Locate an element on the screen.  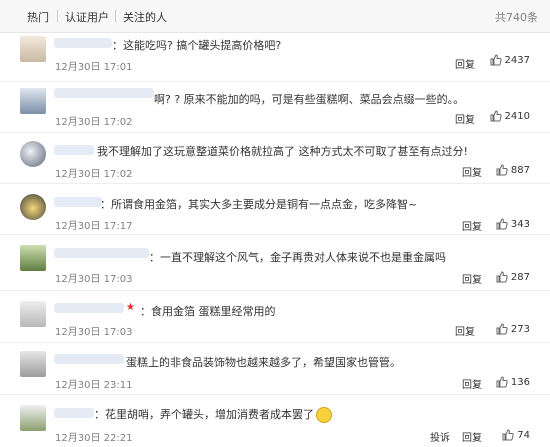
comment-text: ：这能吃吗? 搞个罐头提高价格吧? is located at coordinates (197, 45).